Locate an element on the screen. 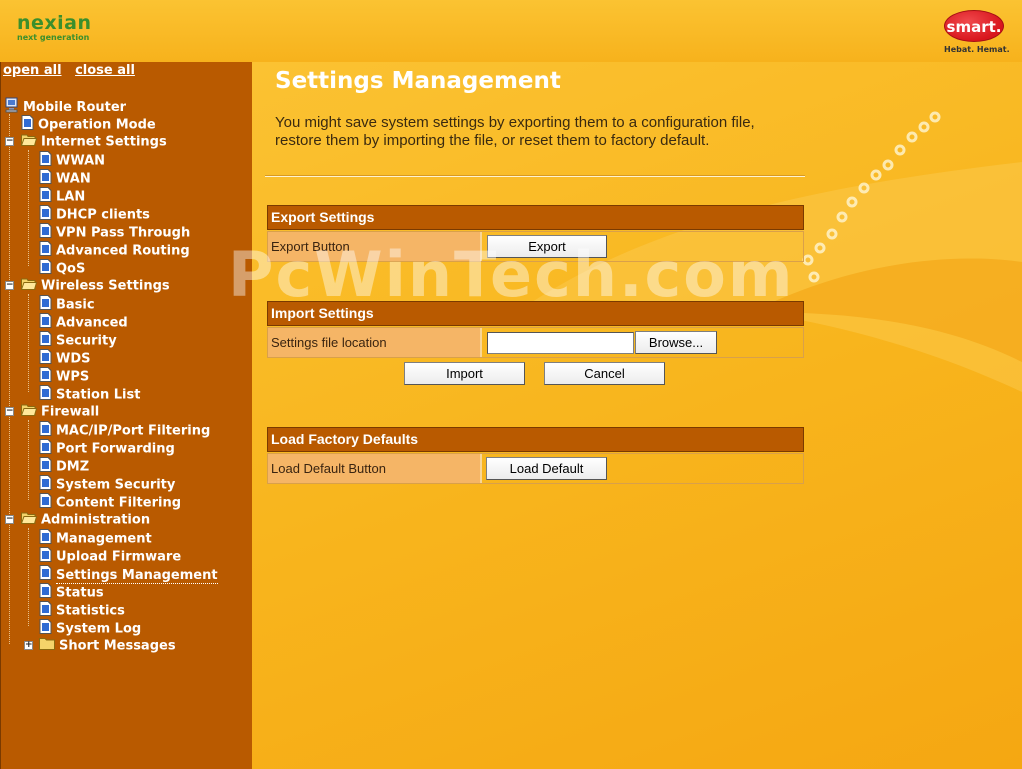 The image size is (1022, 769). smart-logo: smart. Hebat. Hemat. is located at coordinates (977, 32).